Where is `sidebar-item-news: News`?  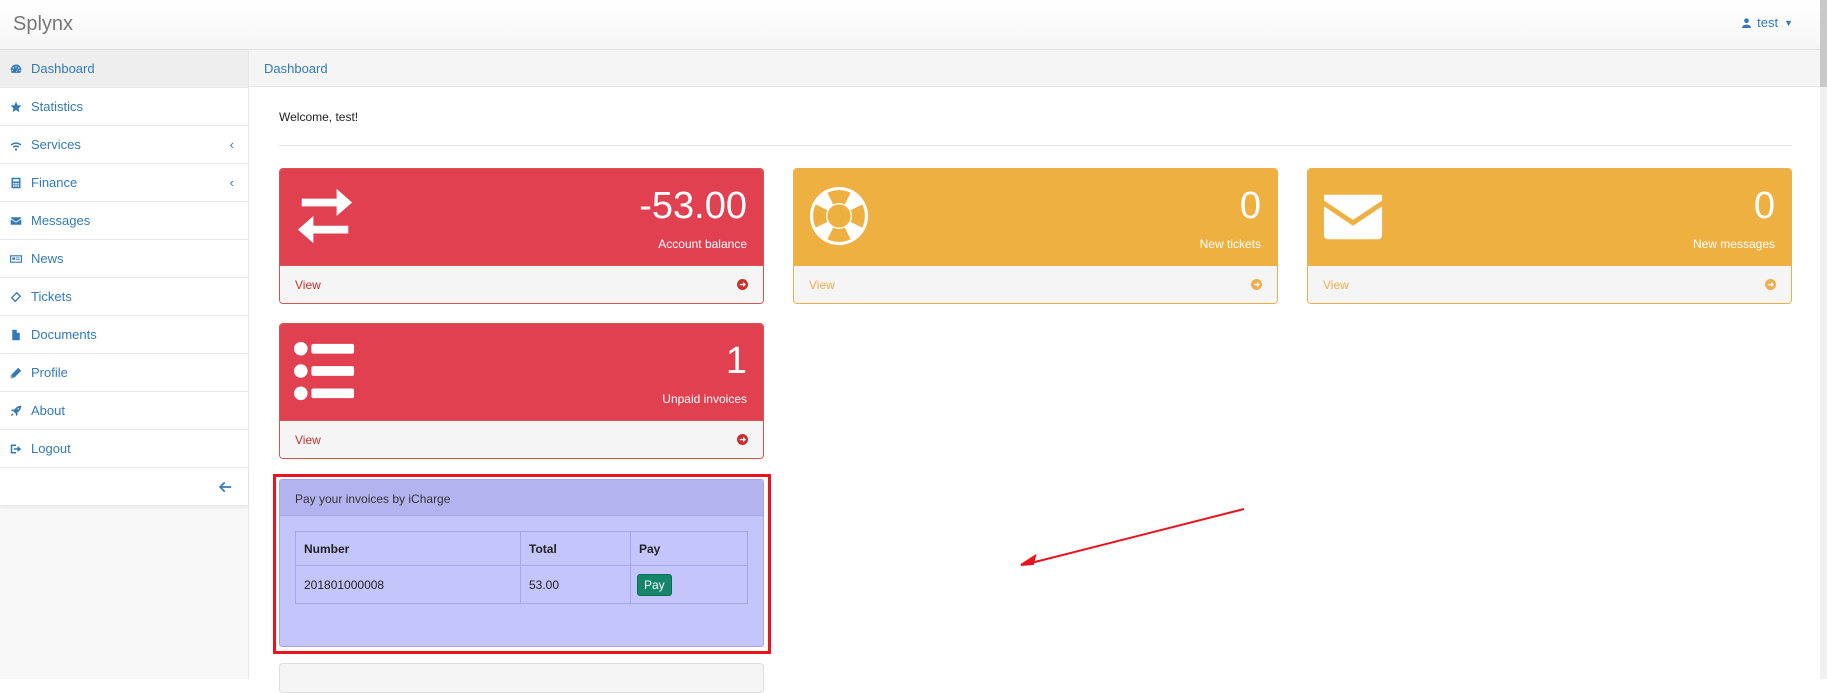 sidebar-item-news: News is located at coordinates (124, 259).